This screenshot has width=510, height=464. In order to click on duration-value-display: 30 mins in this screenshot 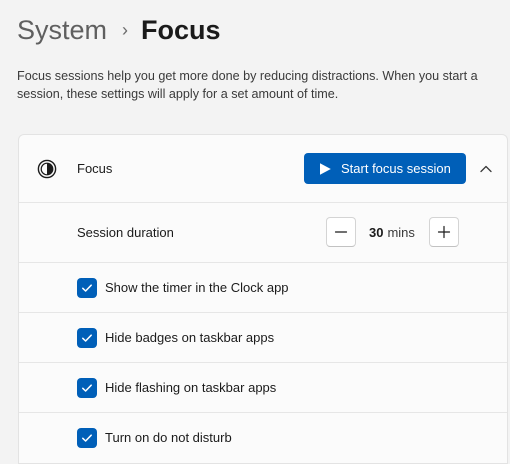, I will do `click(392, 232)`.